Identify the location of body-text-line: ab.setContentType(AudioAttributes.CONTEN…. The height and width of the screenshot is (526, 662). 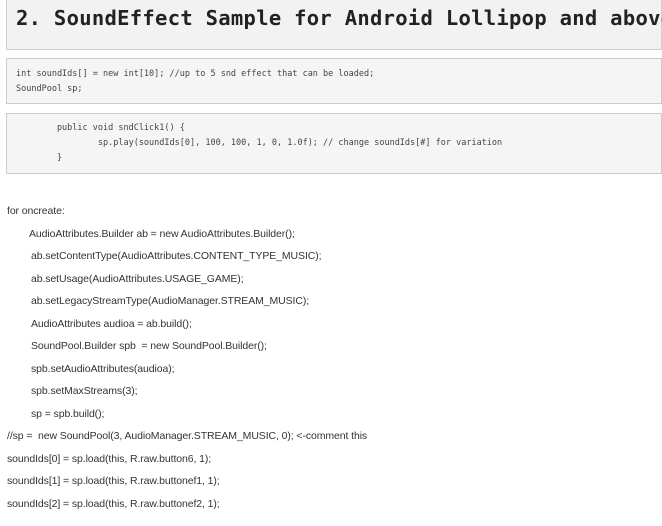
(176, 256).